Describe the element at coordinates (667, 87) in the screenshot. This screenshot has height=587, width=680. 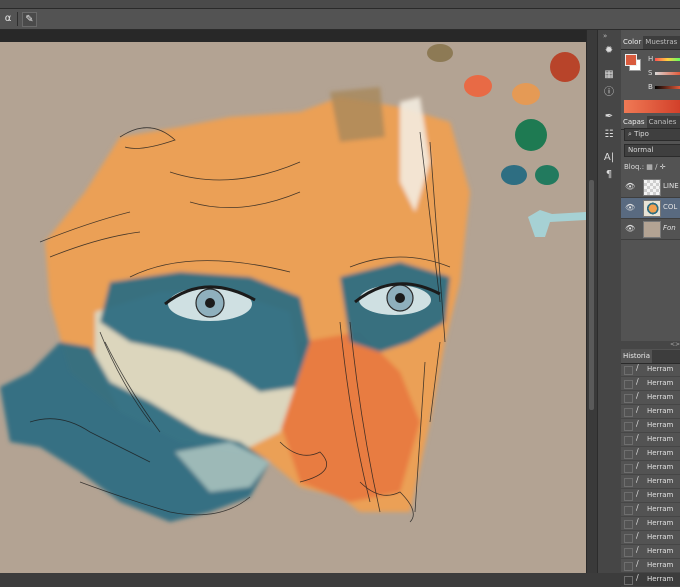
I see `brightness-slider` at that location.